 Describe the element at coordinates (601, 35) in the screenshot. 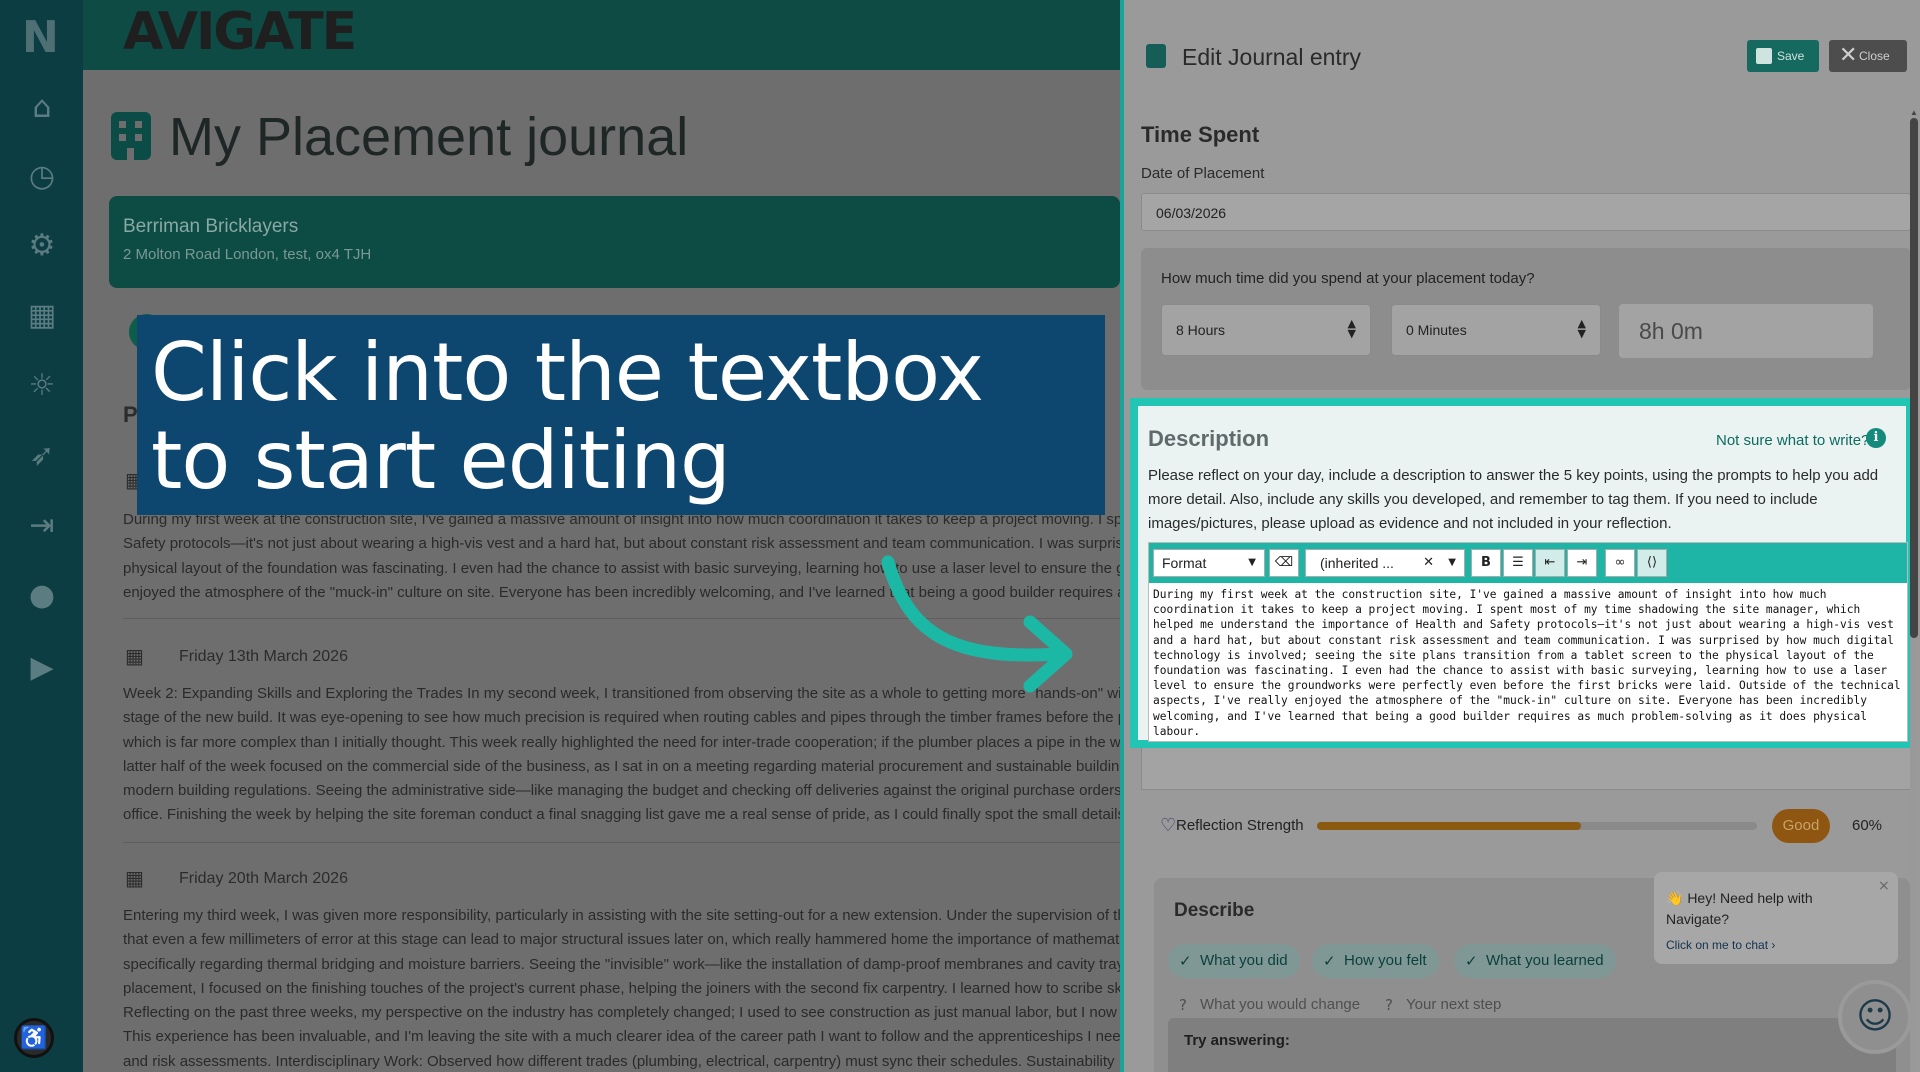

I see `top-bar: AVIGATE` at that location.